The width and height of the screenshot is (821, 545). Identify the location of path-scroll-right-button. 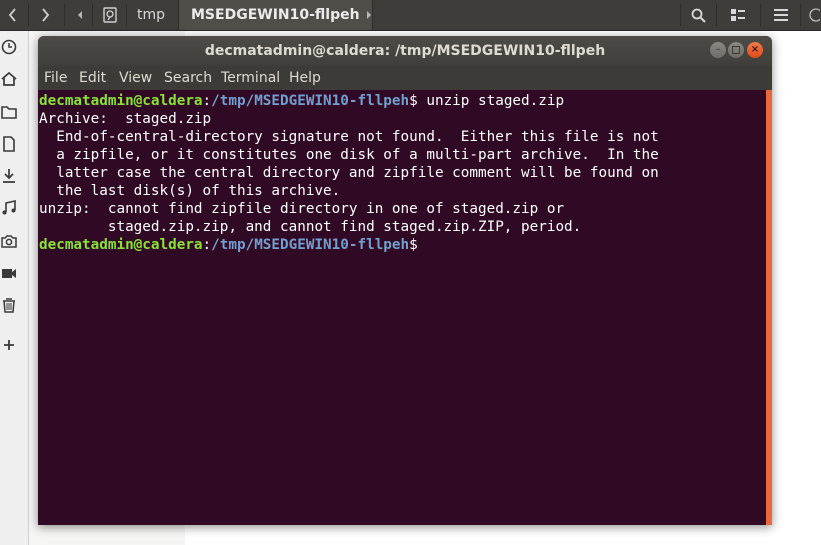
(369, 15).